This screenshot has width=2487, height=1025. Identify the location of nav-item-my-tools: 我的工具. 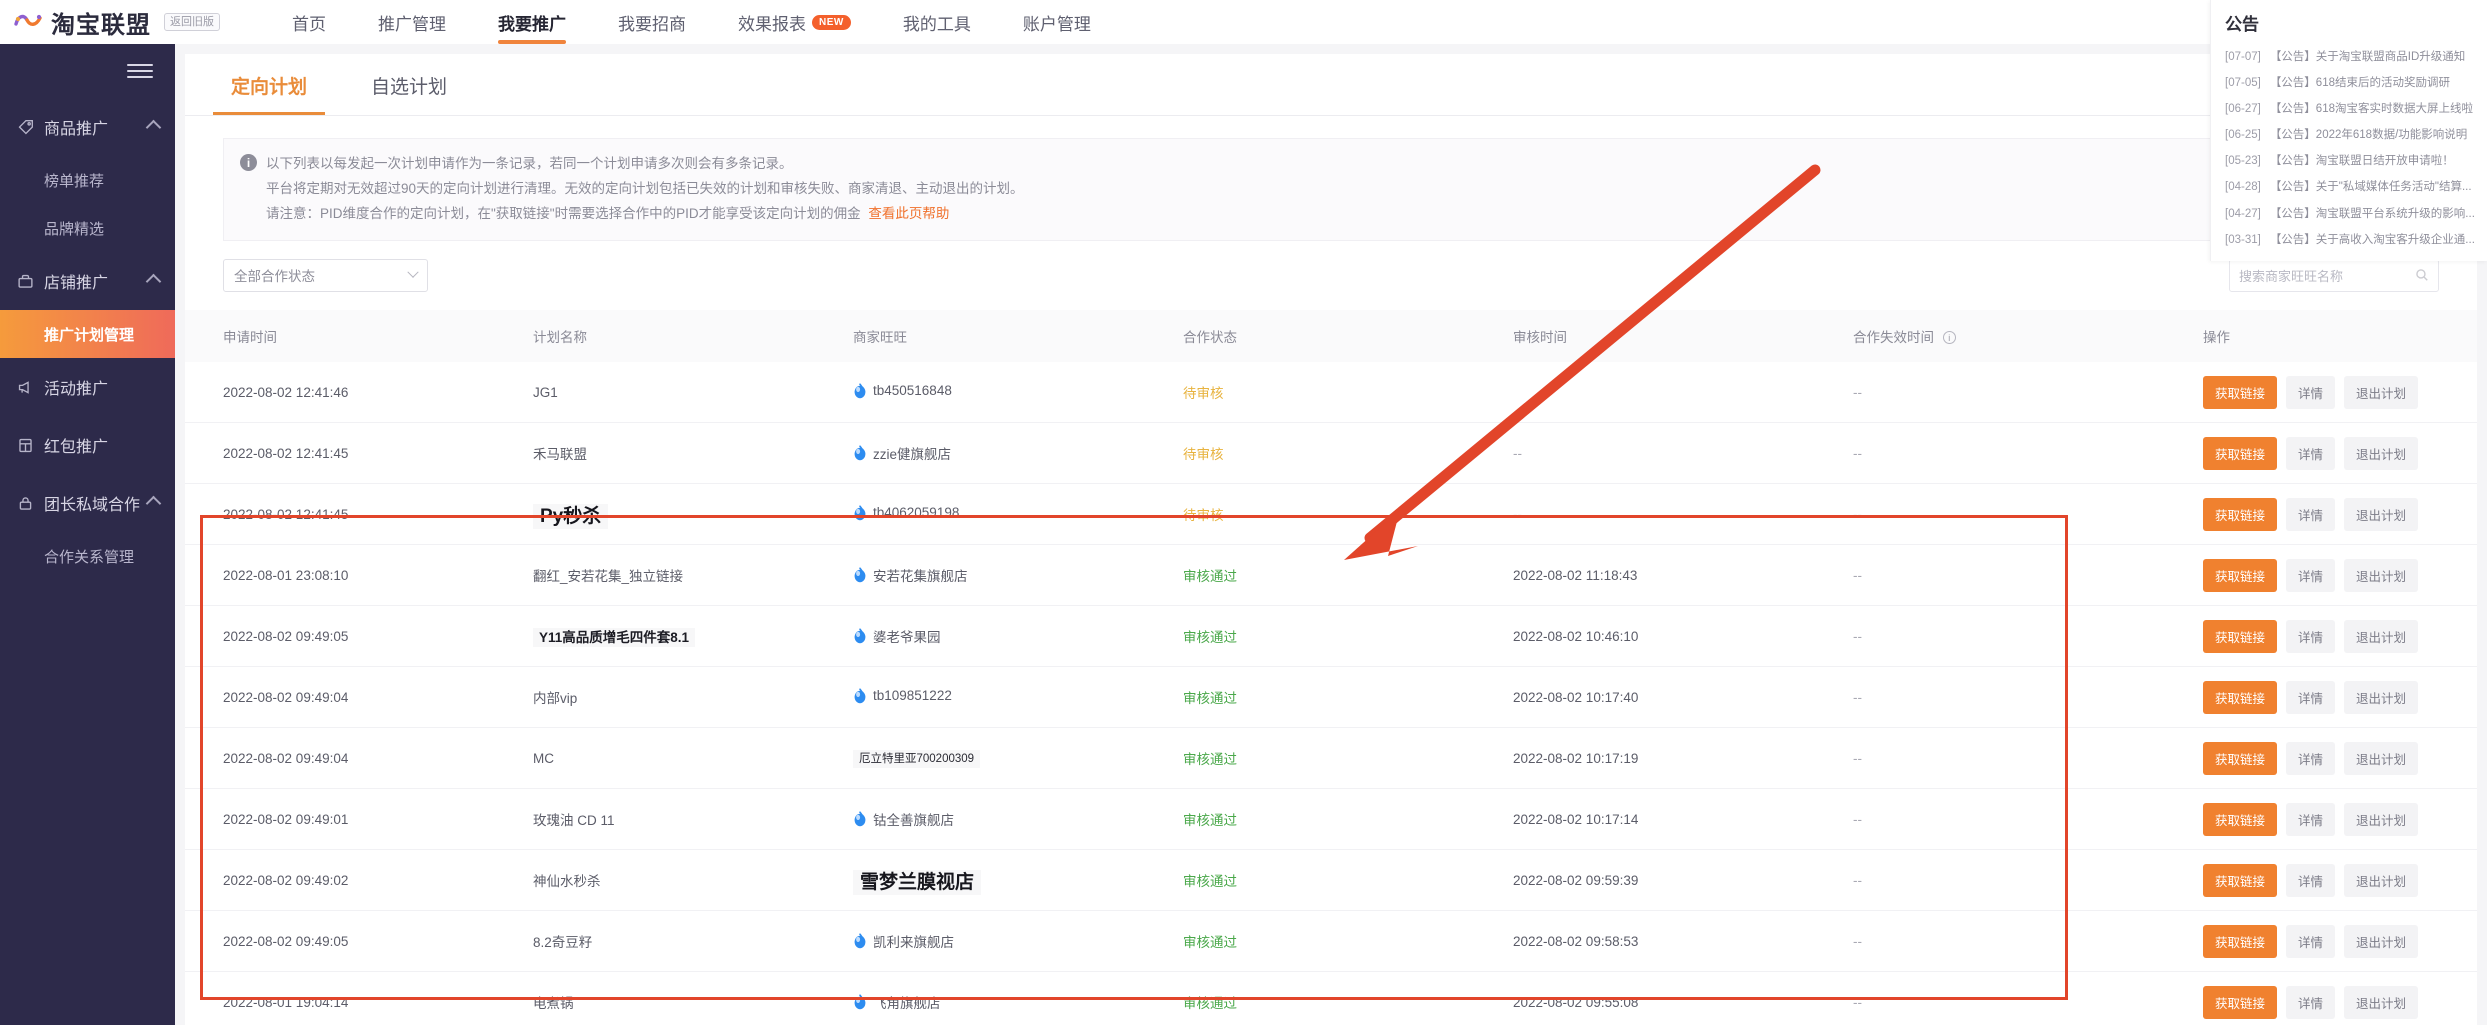
(937, 22).